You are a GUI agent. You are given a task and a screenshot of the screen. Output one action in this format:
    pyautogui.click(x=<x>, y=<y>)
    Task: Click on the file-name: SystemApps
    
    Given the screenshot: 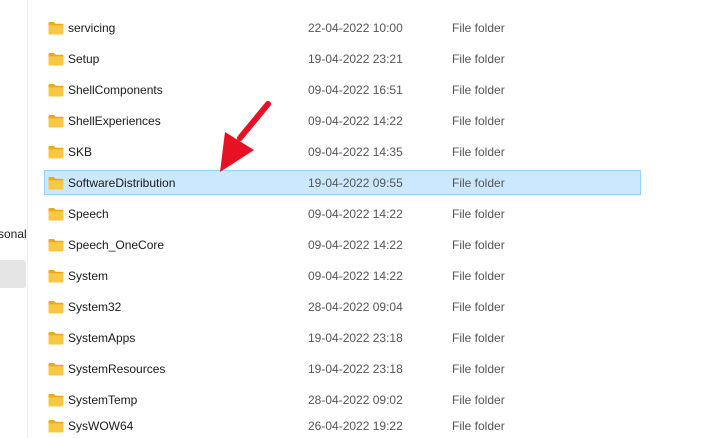 What is the action you would take?
    pyautogui.click(x=102, y=338)
    